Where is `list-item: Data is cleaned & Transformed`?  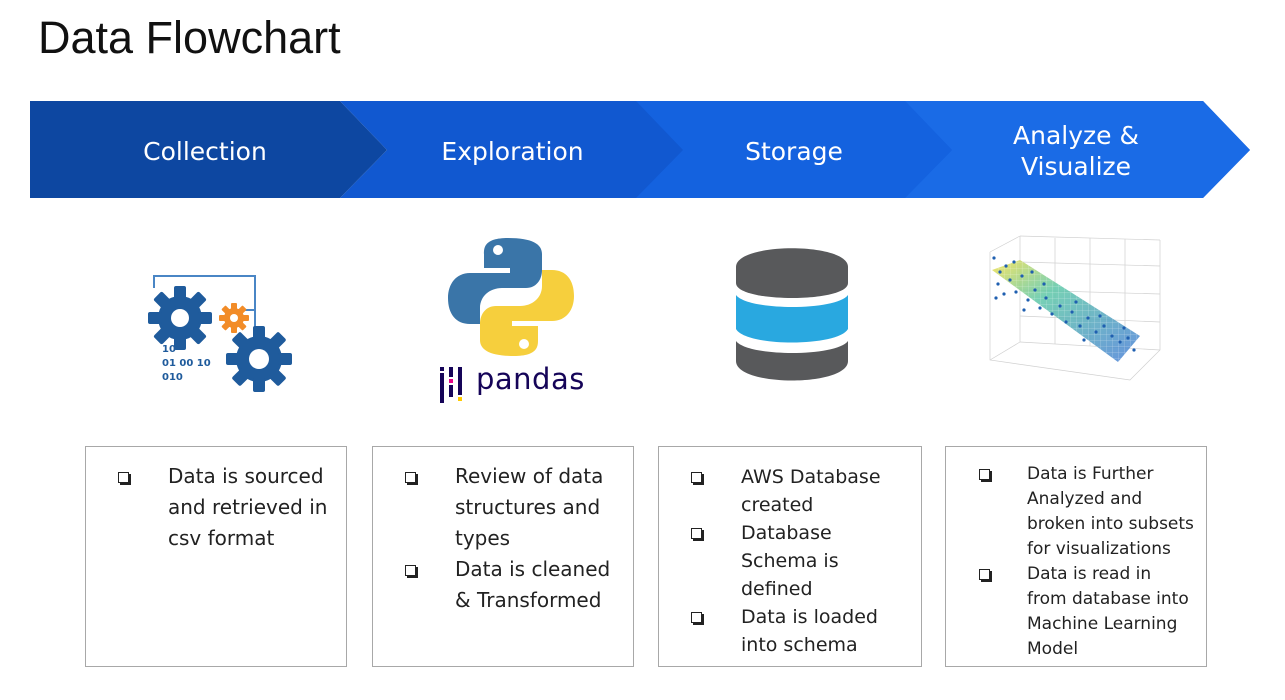 list-item: Data is cleaned & Transformed is located at coordinates (514, 585).